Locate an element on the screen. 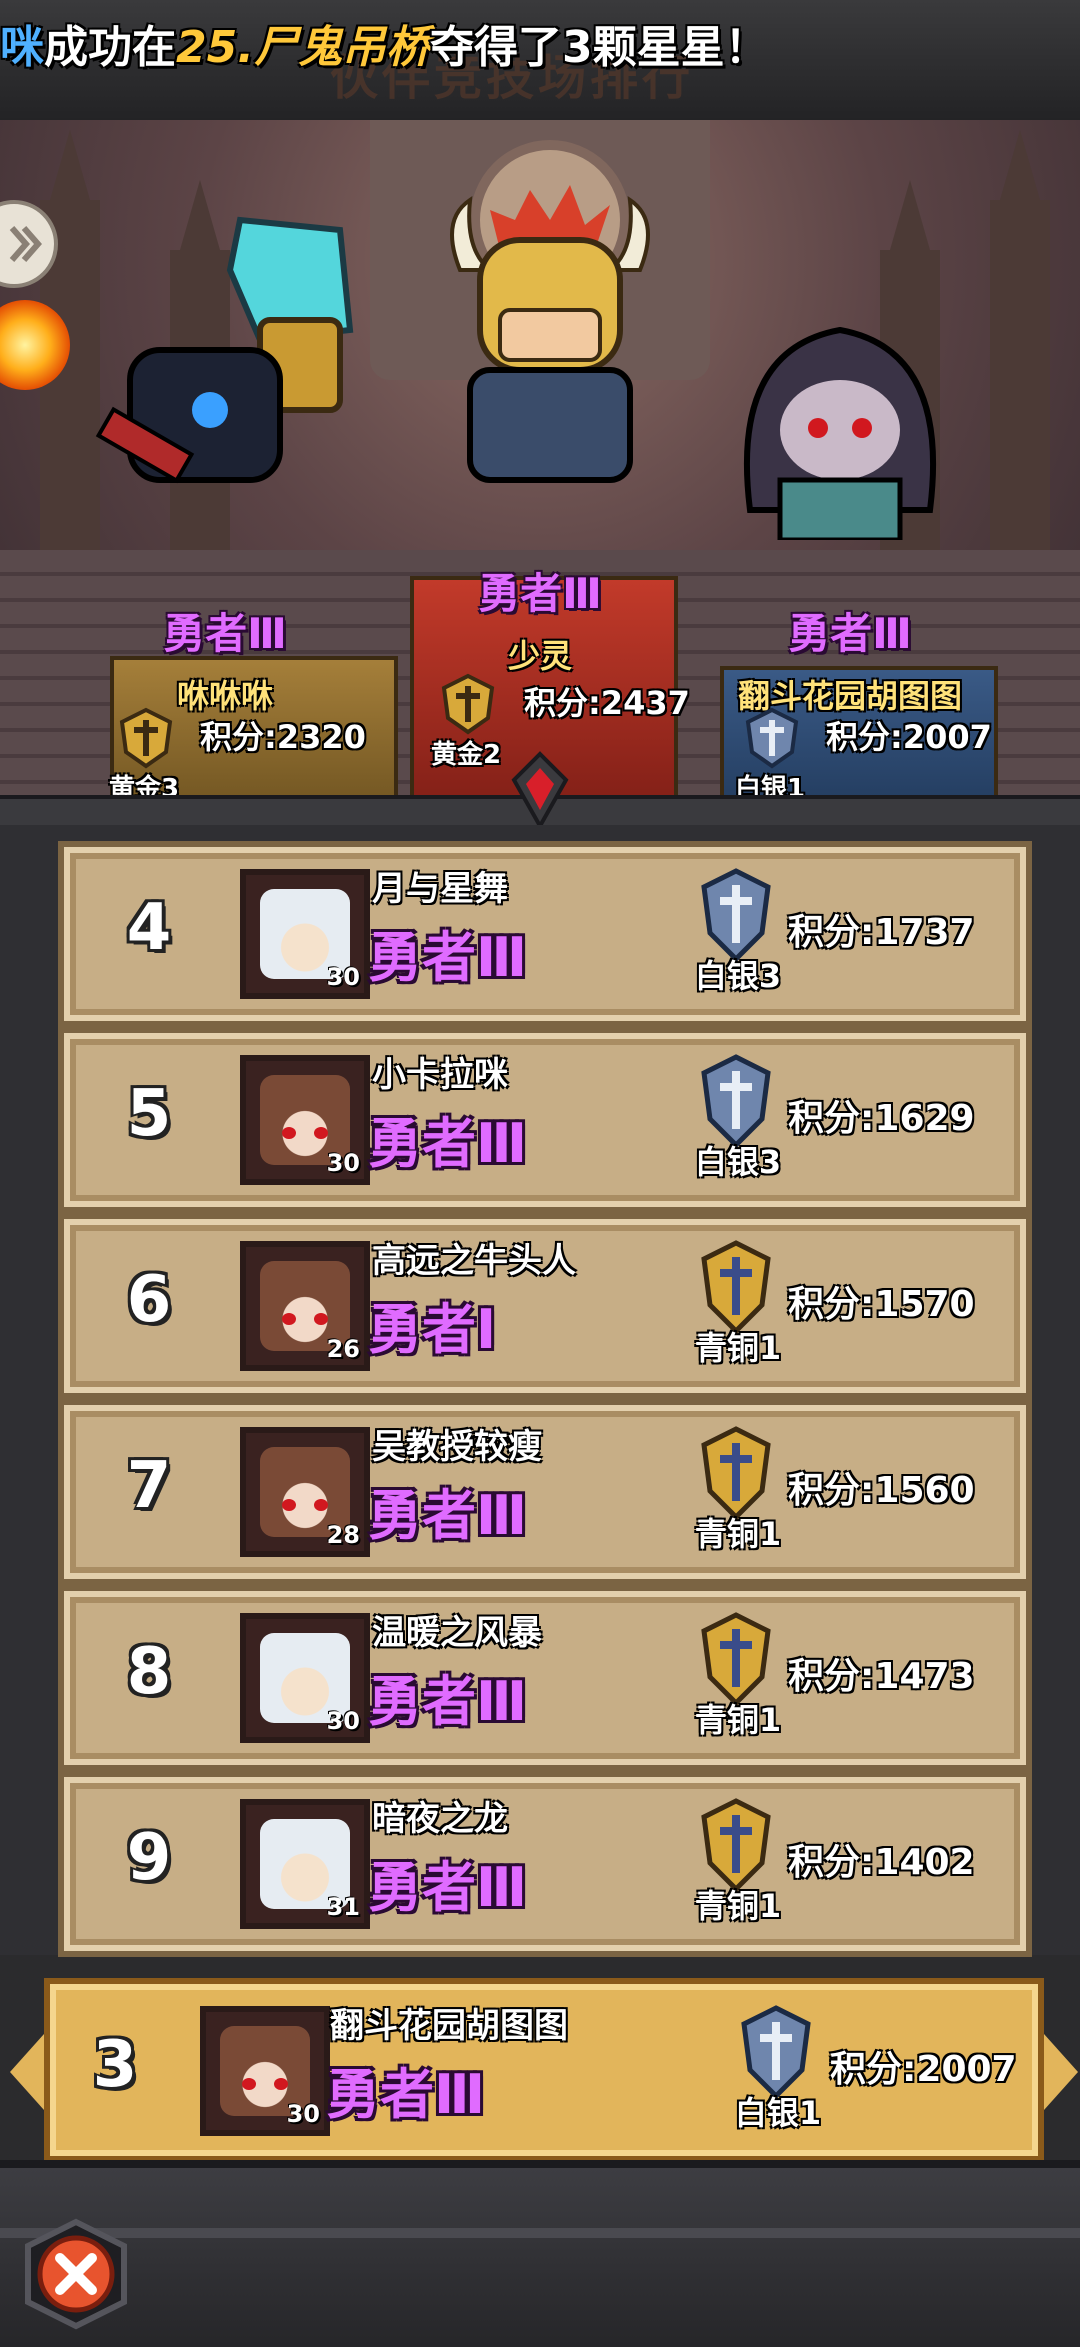 The height and width of the screenshot is (2347, 1080). player-score: 积分:1473 is located at coordinates (881, 1676).